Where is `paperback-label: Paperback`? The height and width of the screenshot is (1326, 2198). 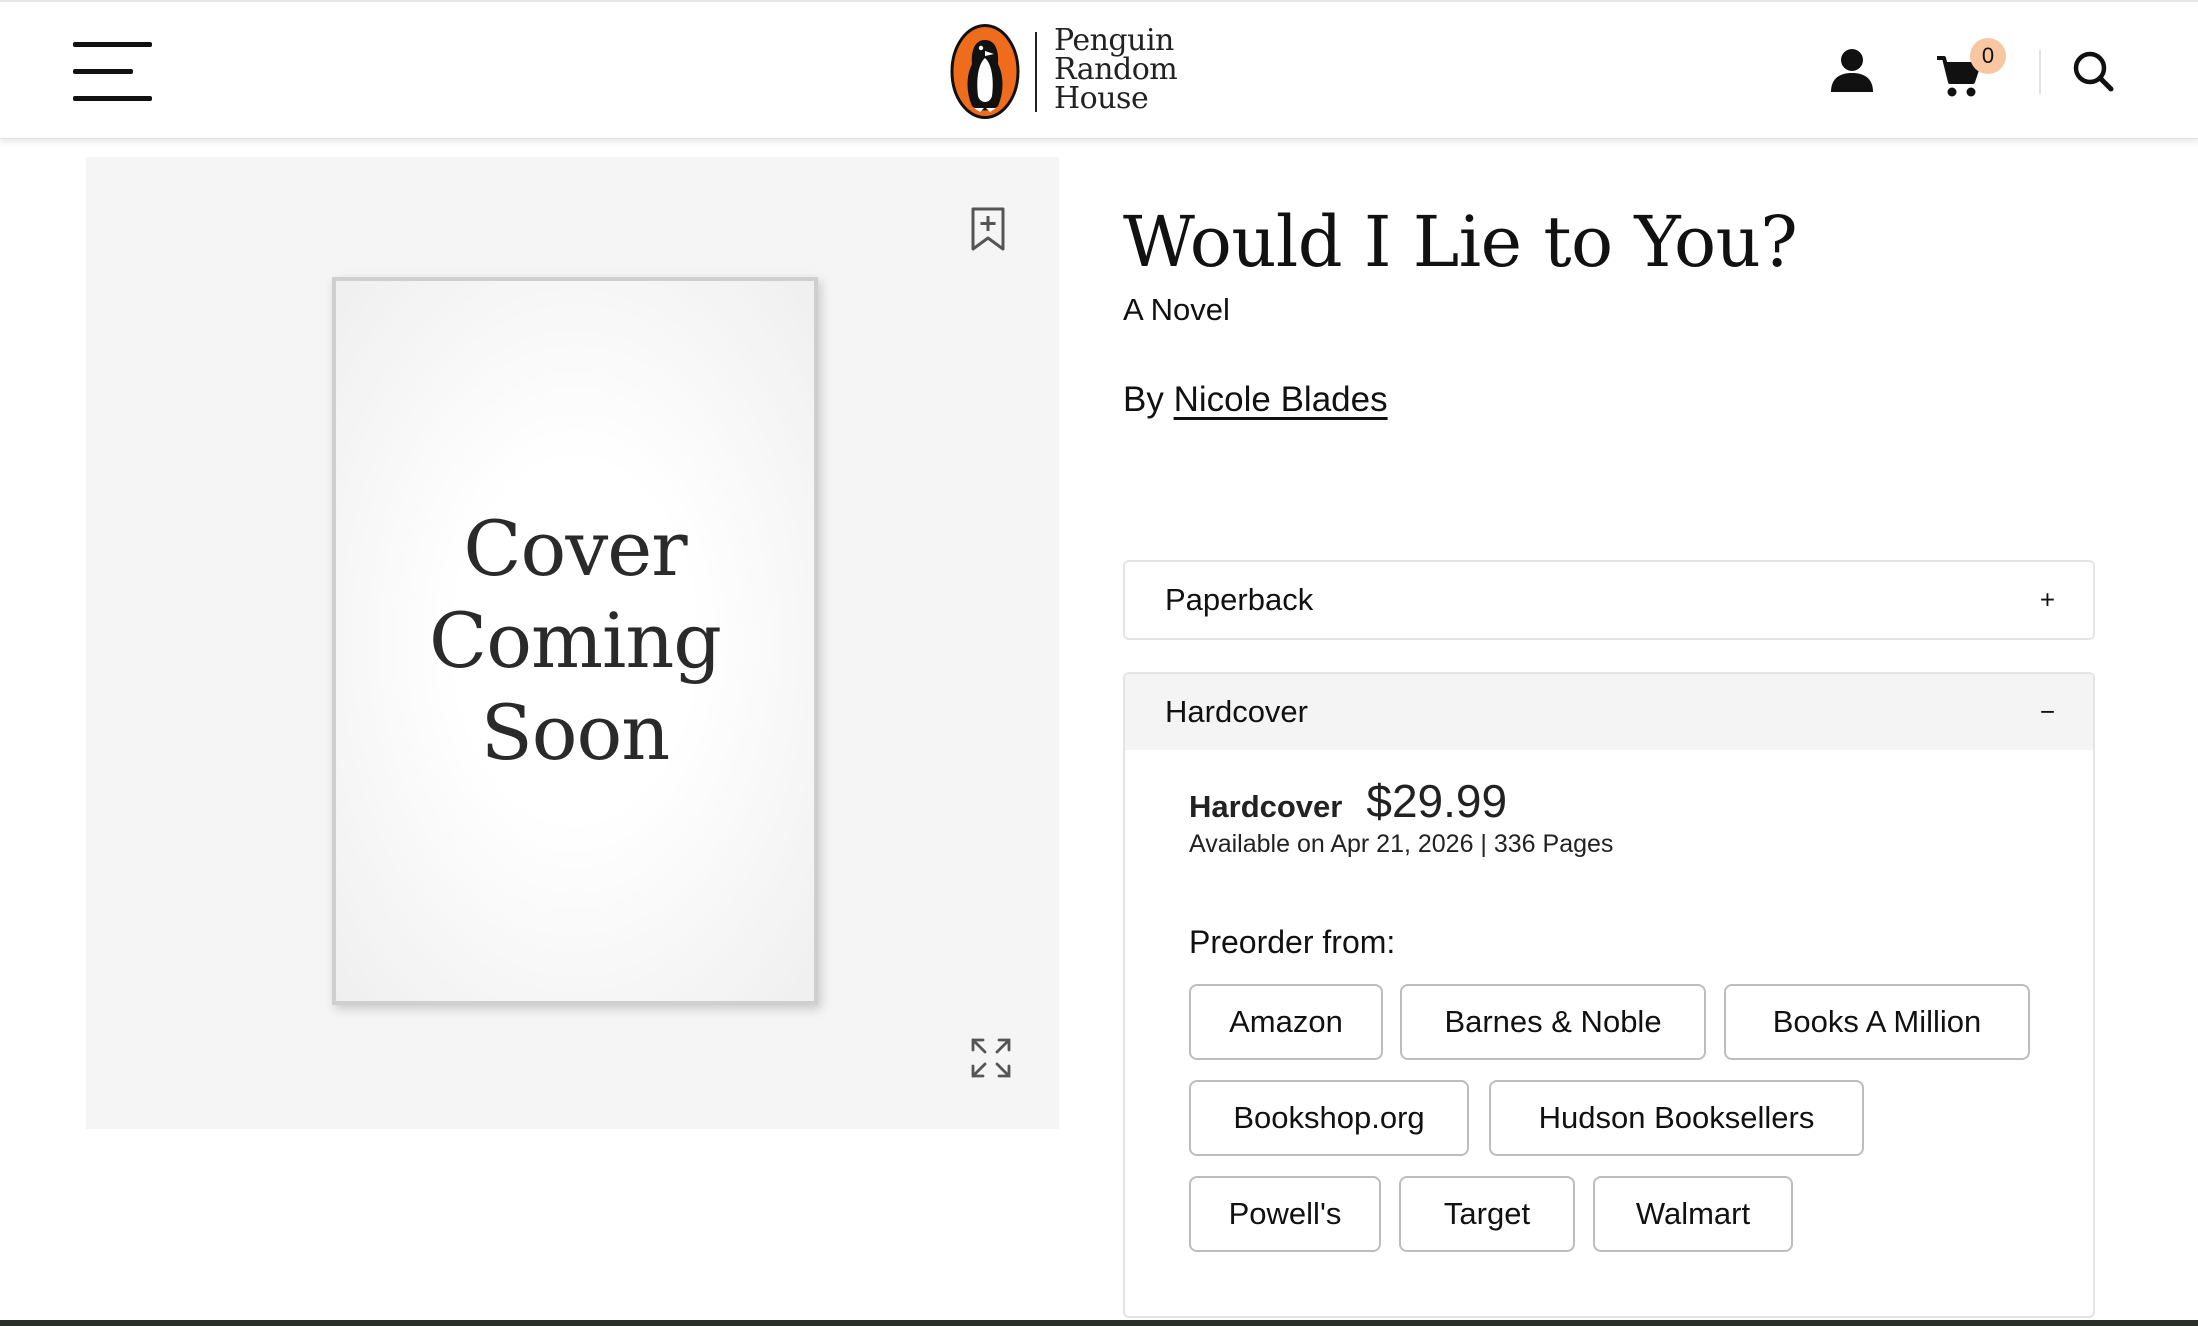 paperback-label: Paperback is located at coordinates (1239, 599).